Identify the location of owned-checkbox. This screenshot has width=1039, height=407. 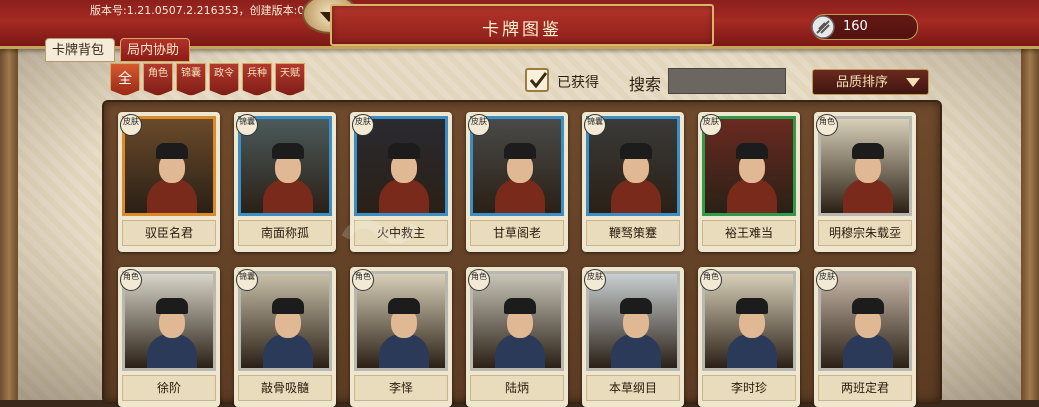
(537, 80).